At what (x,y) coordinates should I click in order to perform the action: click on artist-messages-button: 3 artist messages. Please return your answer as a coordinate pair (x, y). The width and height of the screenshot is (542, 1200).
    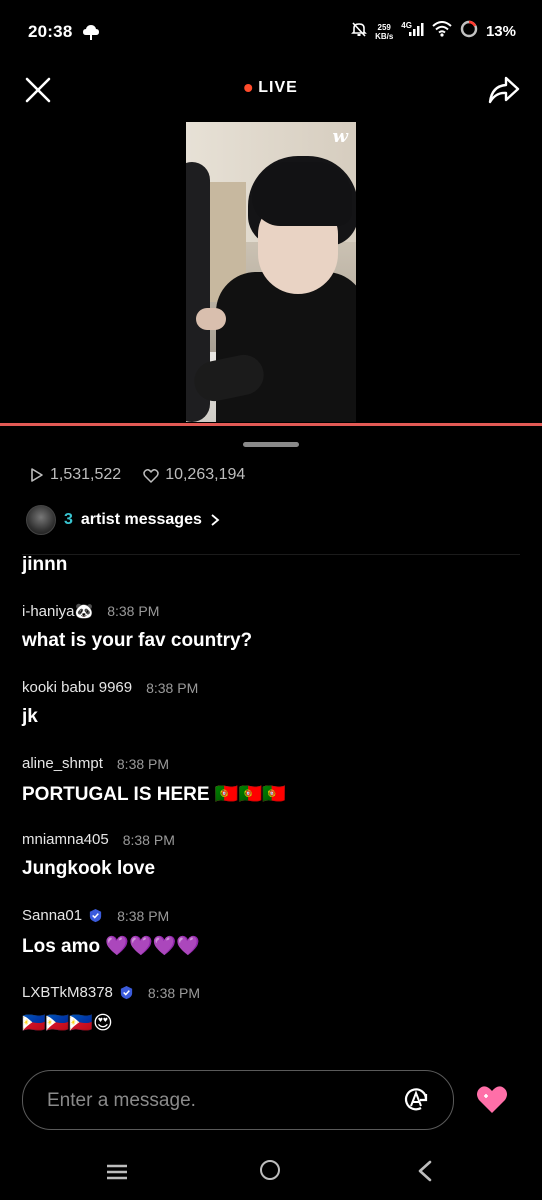
    Looking at the image, I should click on (123, 520).